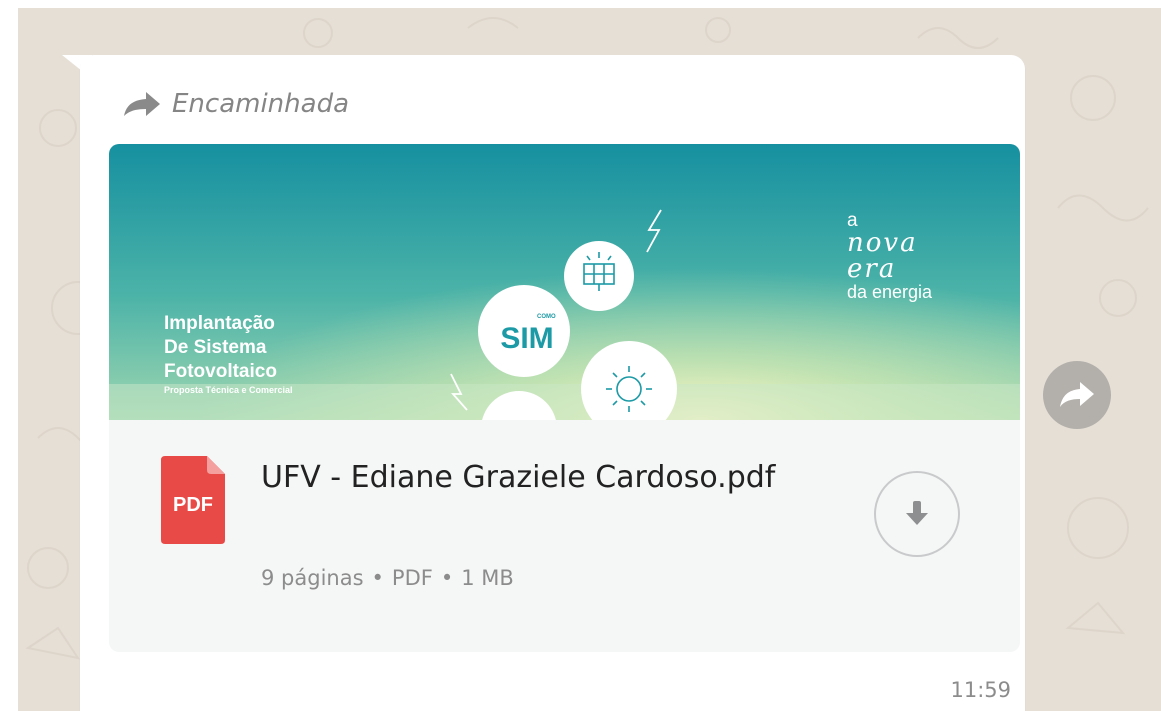  Describe the element at coordinates (980, 690) in the screenshot. I see `message-timestamp: 11:59` at that location.